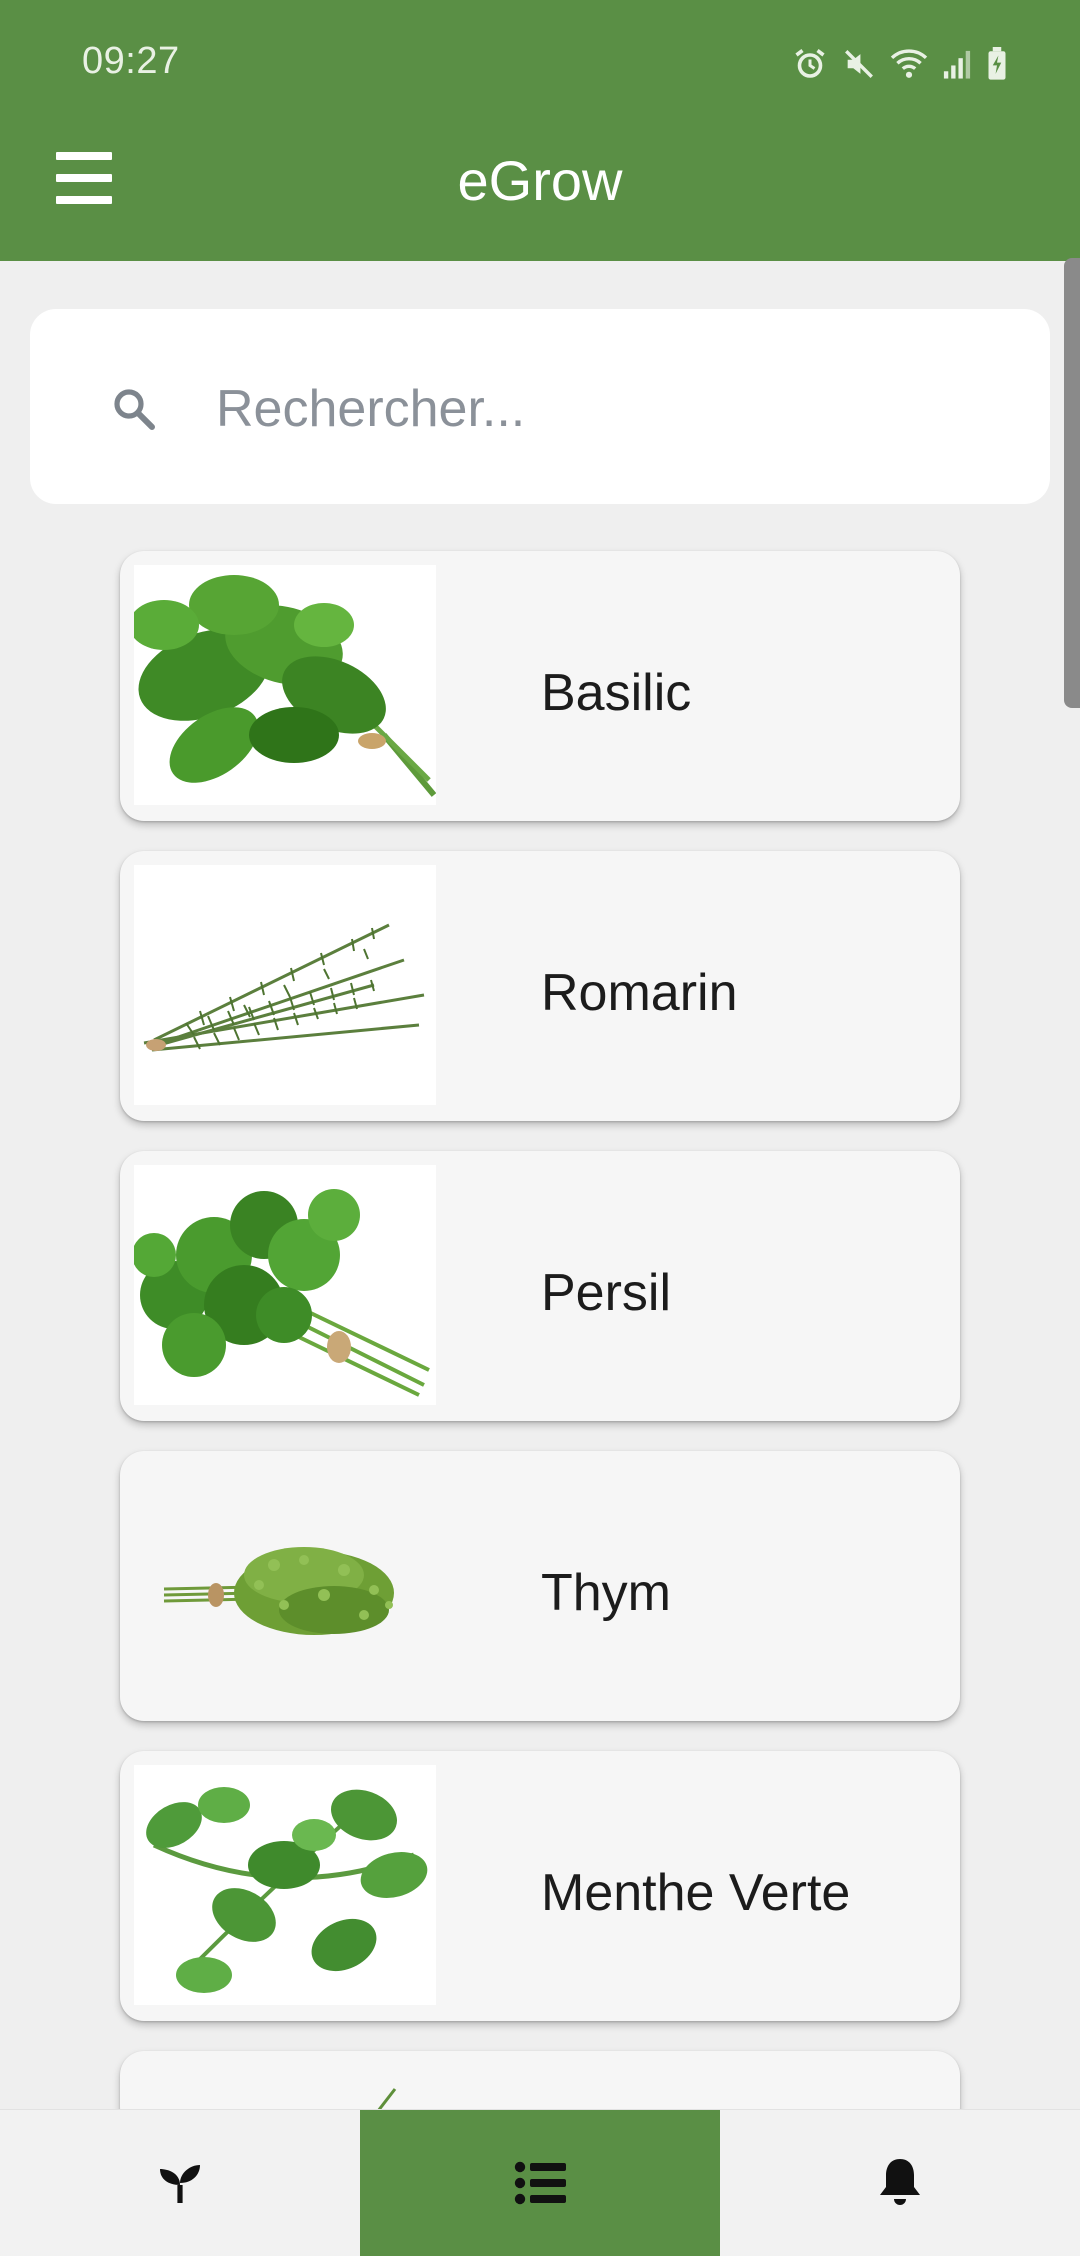  I want to click on mint-image, so click(285, 1885).